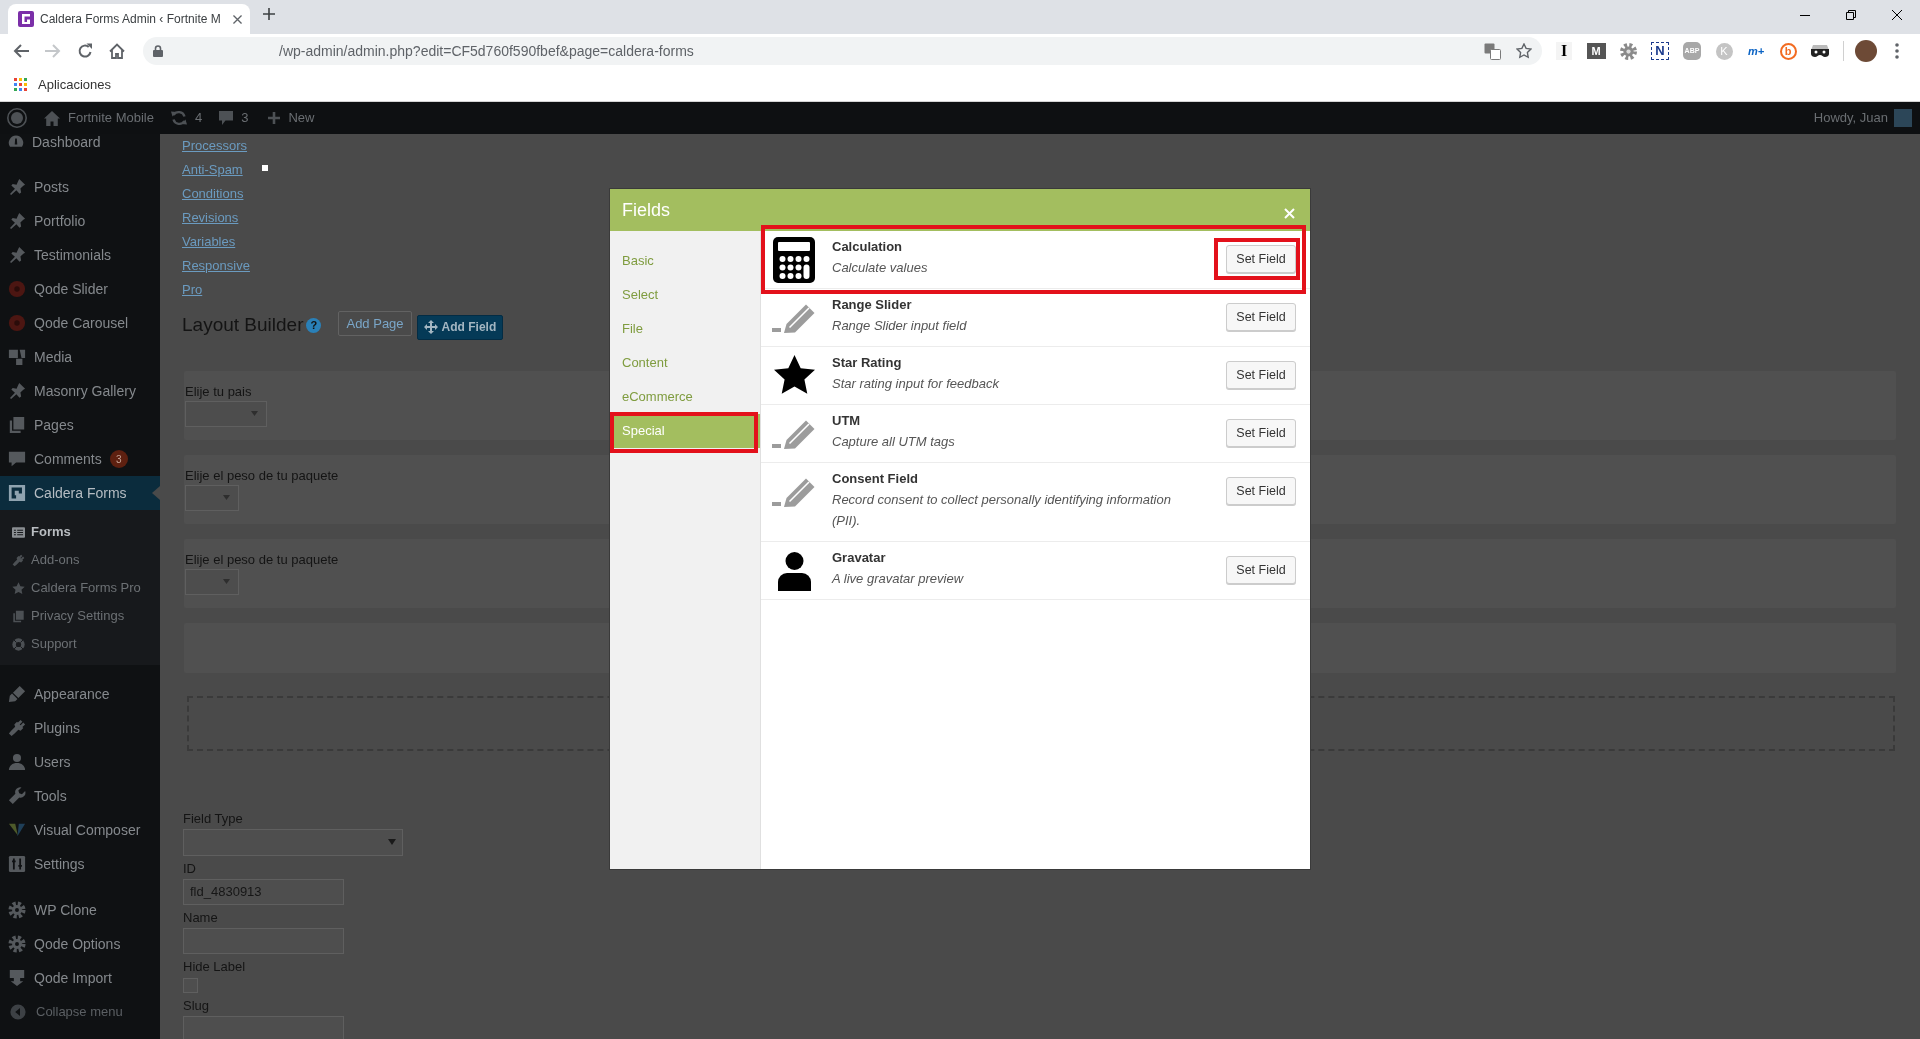 This screenshot has height=1039, width=1920. I want to click on tab-link: Anti-Spam, so click(212, 170).